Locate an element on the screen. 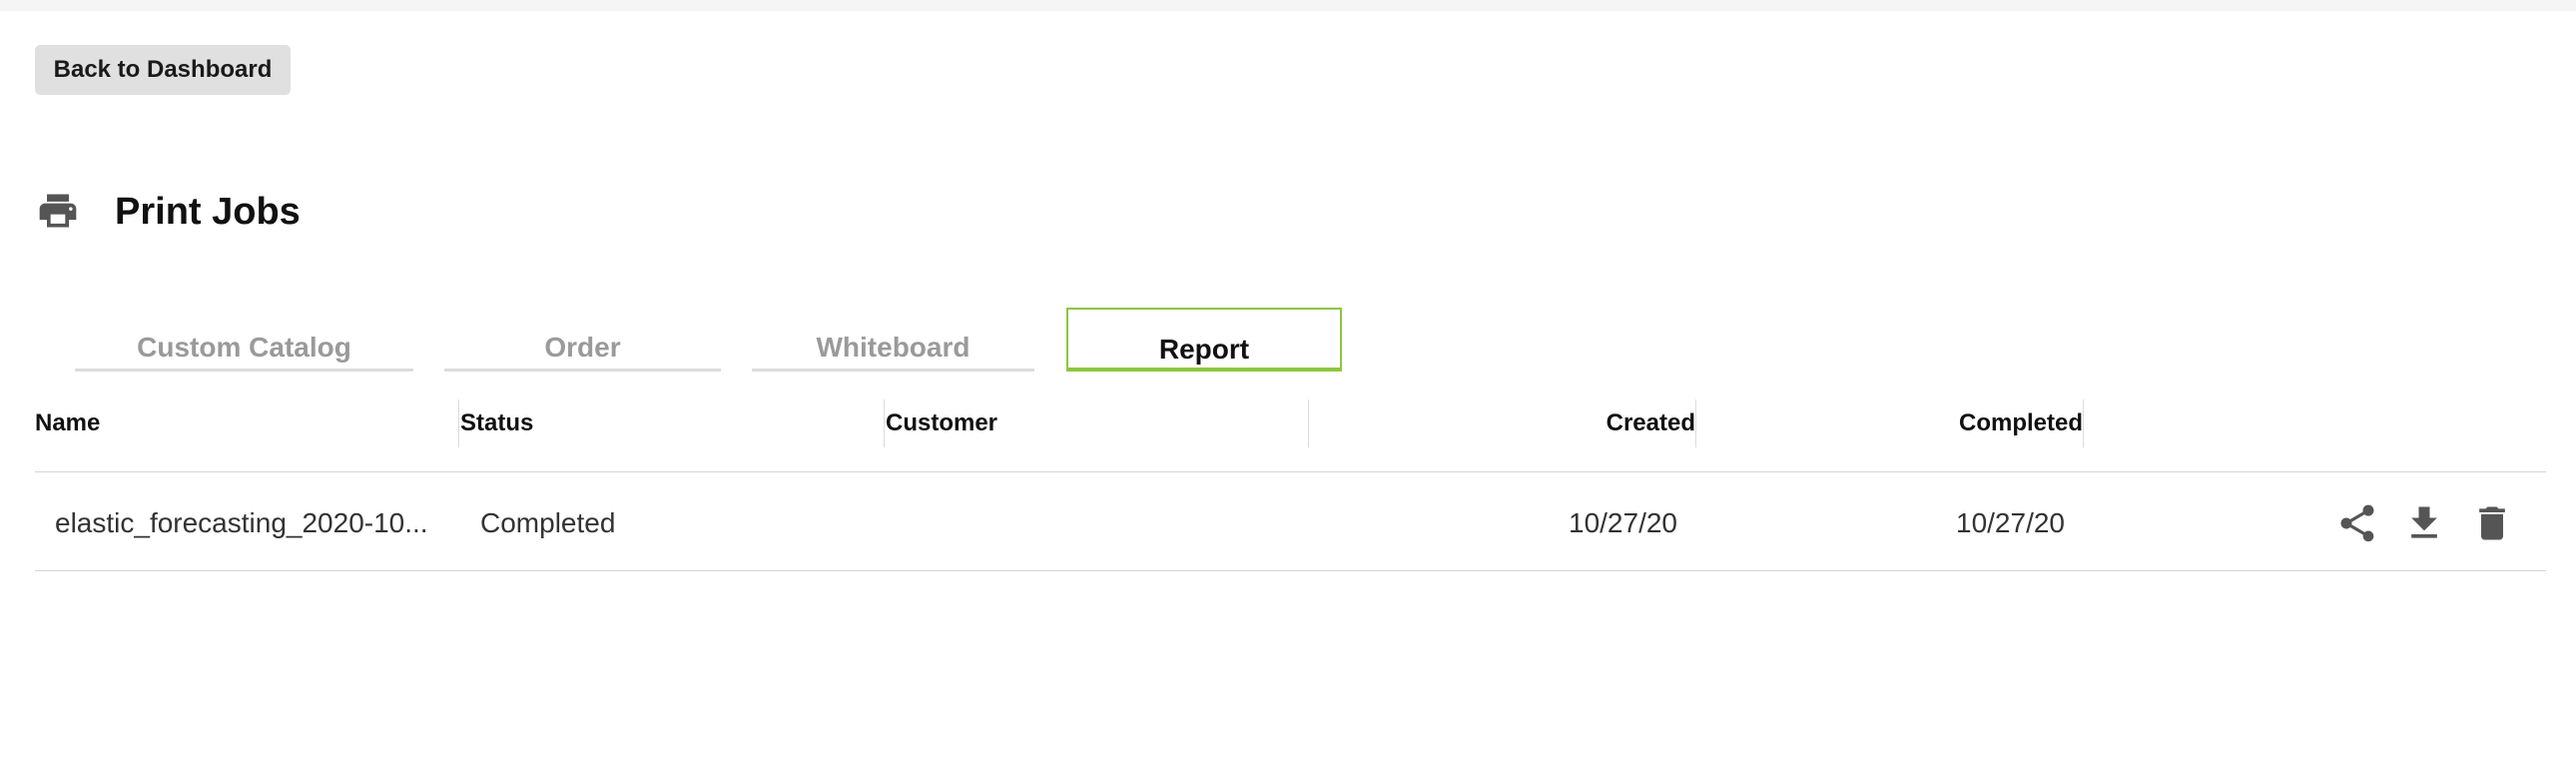 The image size is (2576, 775). tab-whiteboard: Whiteboard is located at coordinates (893, 340).